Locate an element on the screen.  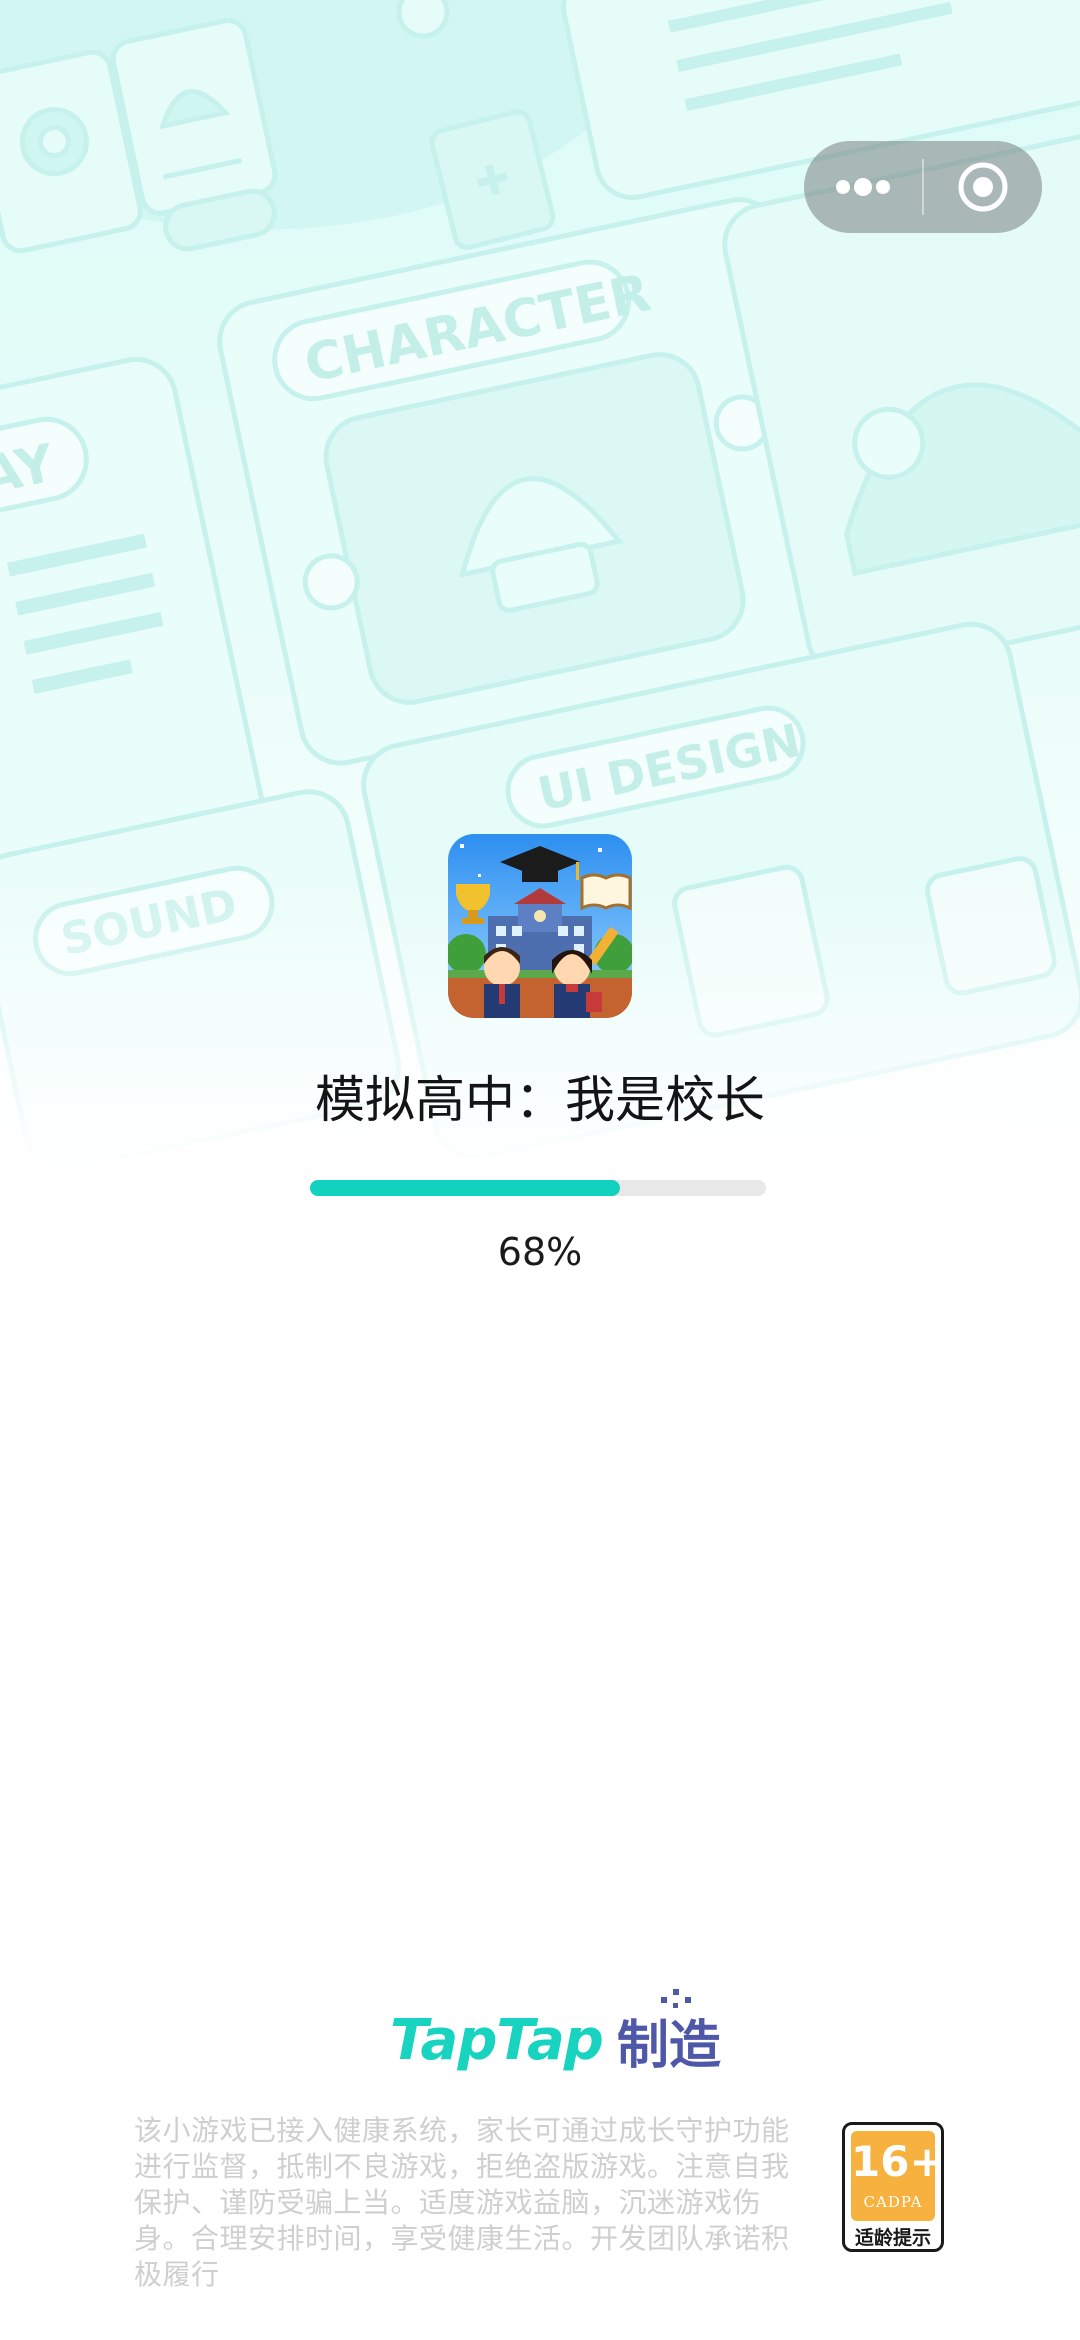
sparkle-icon is located at coordinates (675, 1998).